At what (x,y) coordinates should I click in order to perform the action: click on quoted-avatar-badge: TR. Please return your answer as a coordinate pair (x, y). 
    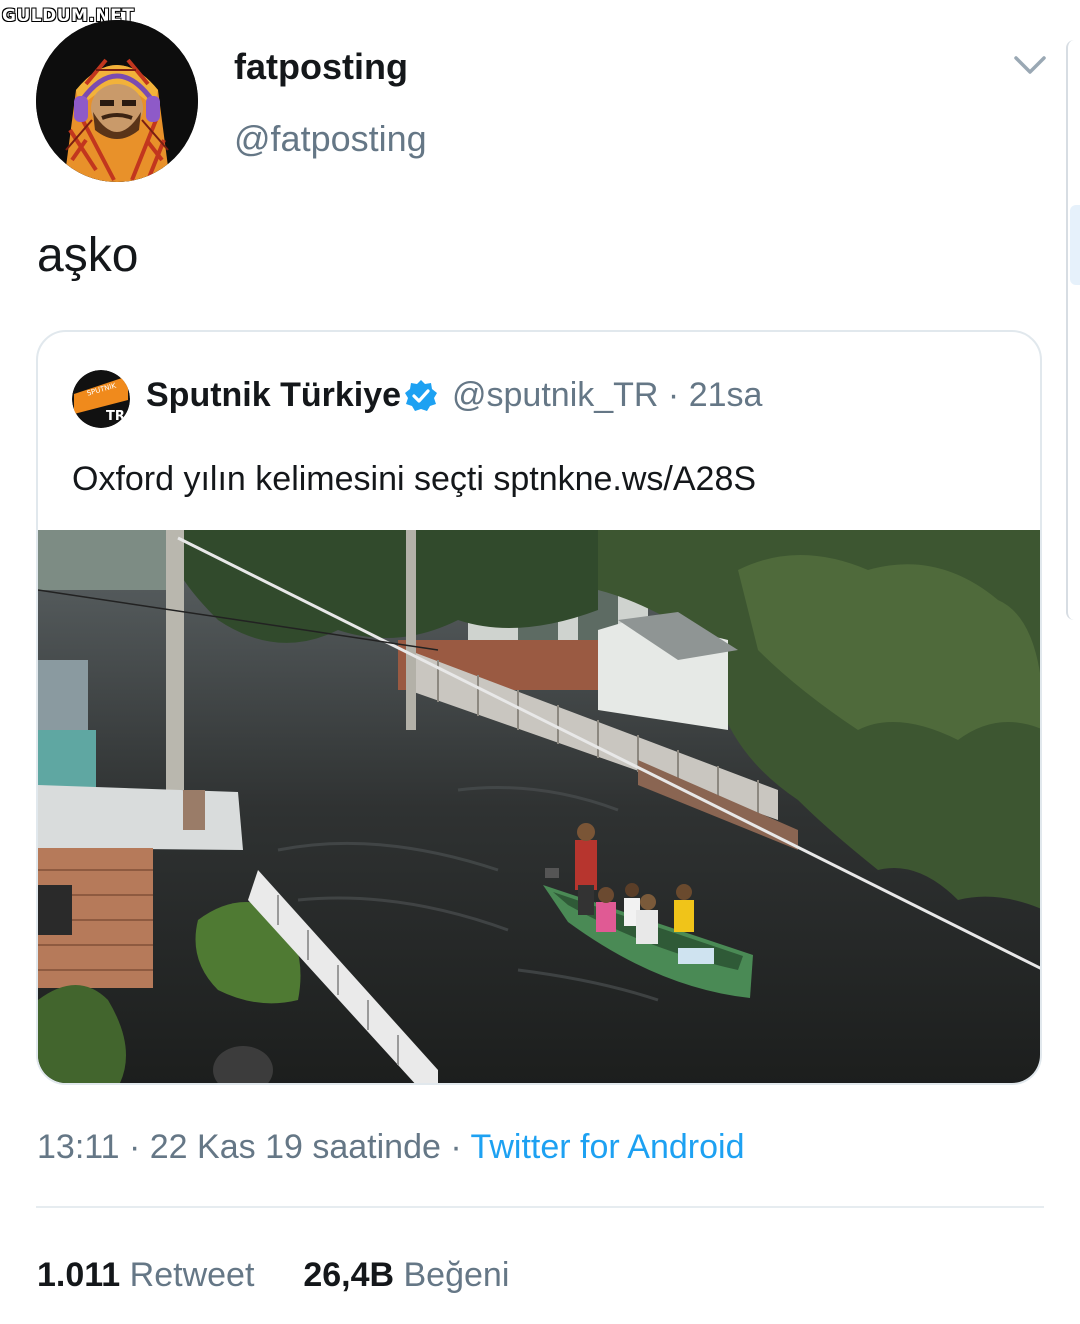
    Looking at the image, I should click on (115, 416).